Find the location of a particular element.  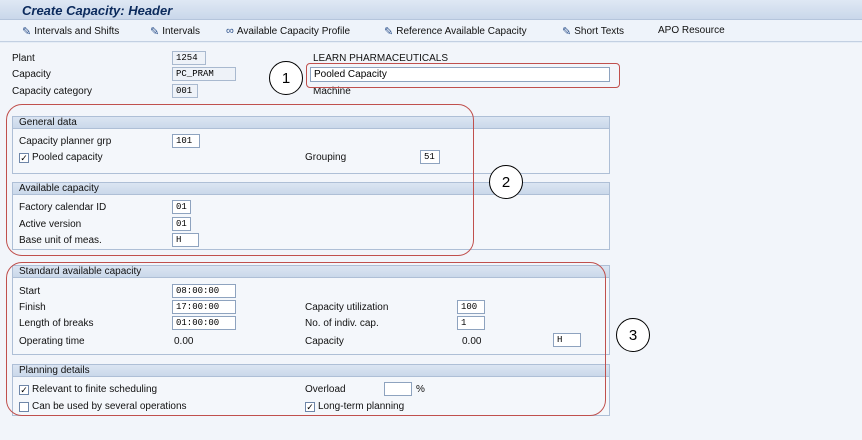

short-texts-button: ✎ Short Texts is located at coordinates (593, 31).